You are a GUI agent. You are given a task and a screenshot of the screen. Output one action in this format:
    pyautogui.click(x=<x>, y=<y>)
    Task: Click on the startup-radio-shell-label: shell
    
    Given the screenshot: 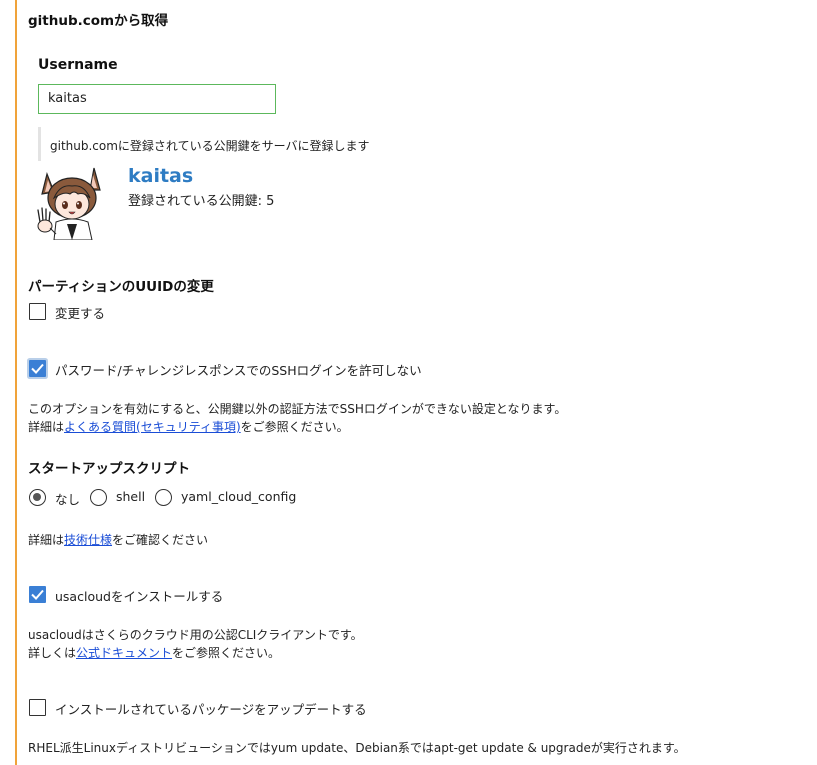 What is the action you would take?
    pyautogui.click(x=131, y=496)
    